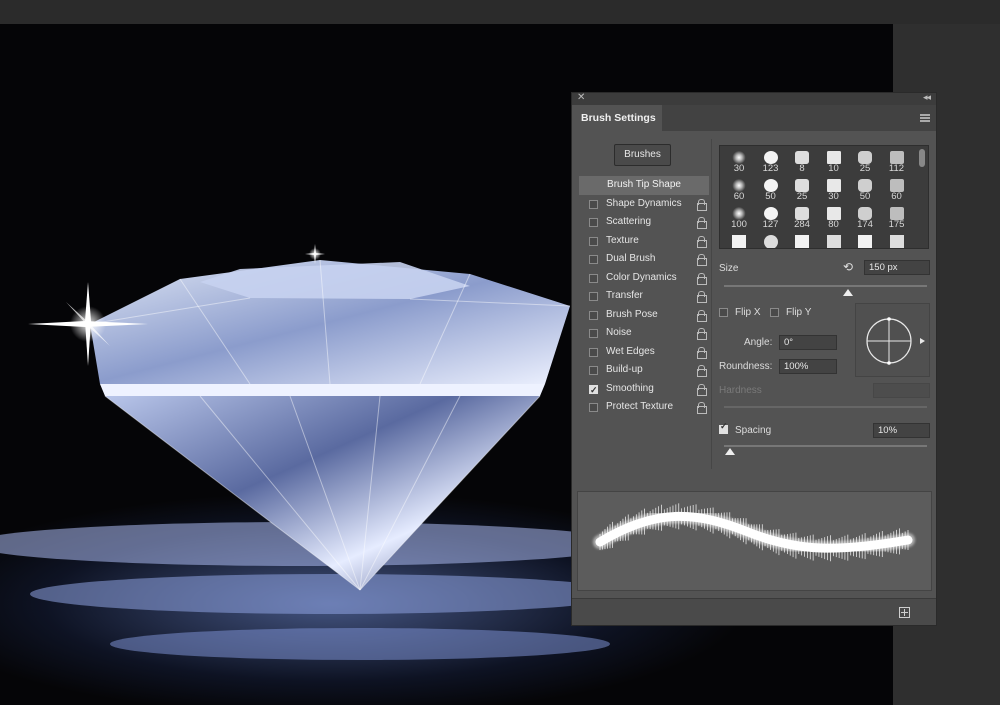 Image resolution: width=1000 pixels, height=705 pixels. I want to click on option-label: Brush Pose, so click(632, 314).